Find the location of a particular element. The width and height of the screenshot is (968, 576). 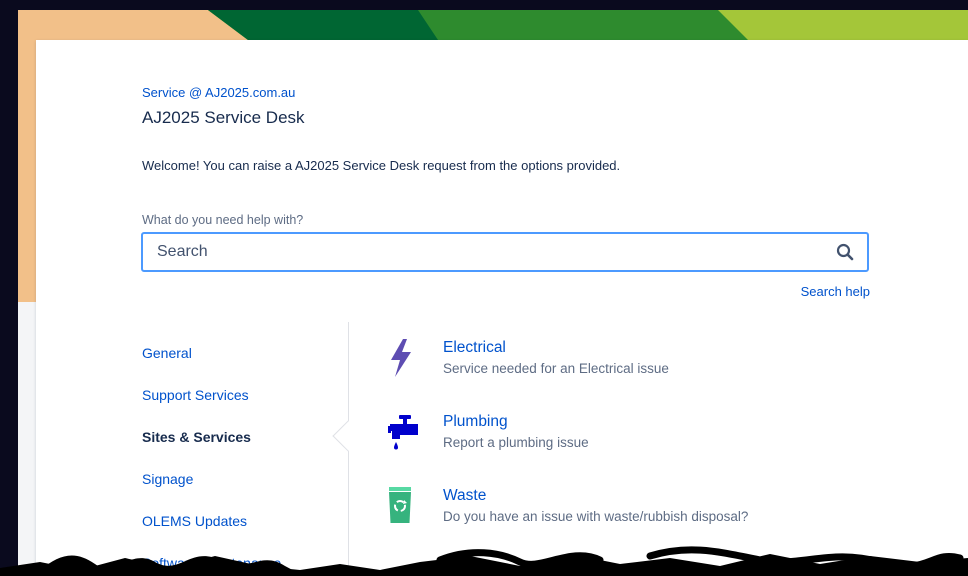

request-type-name: Electrical is located at coordinates (474, 348).